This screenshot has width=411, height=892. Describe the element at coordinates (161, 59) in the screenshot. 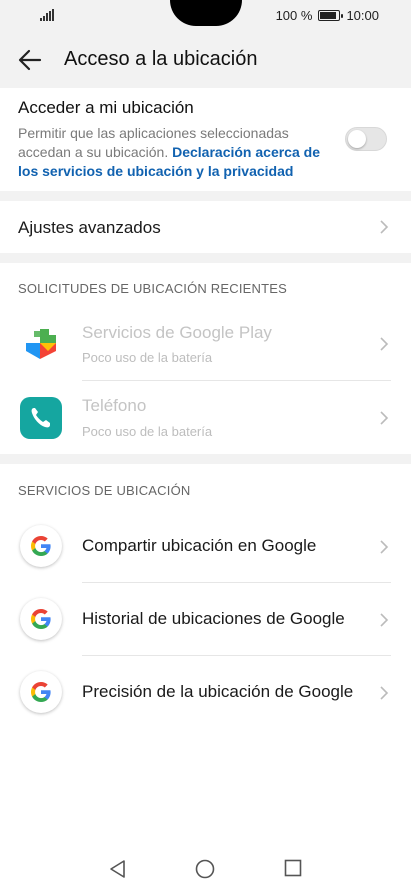

I see `page-title: Acceso a la ubicación` at that location.